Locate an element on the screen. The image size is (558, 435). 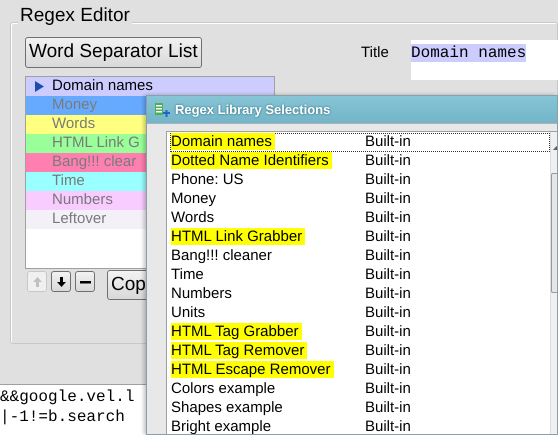
entry-name: Time is located at coordinates (187, 275).